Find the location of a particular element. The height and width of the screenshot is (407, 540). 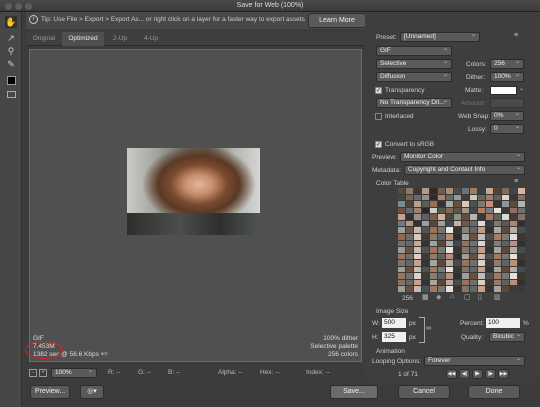

tab-original: Original is located at coordinates (44, 39).